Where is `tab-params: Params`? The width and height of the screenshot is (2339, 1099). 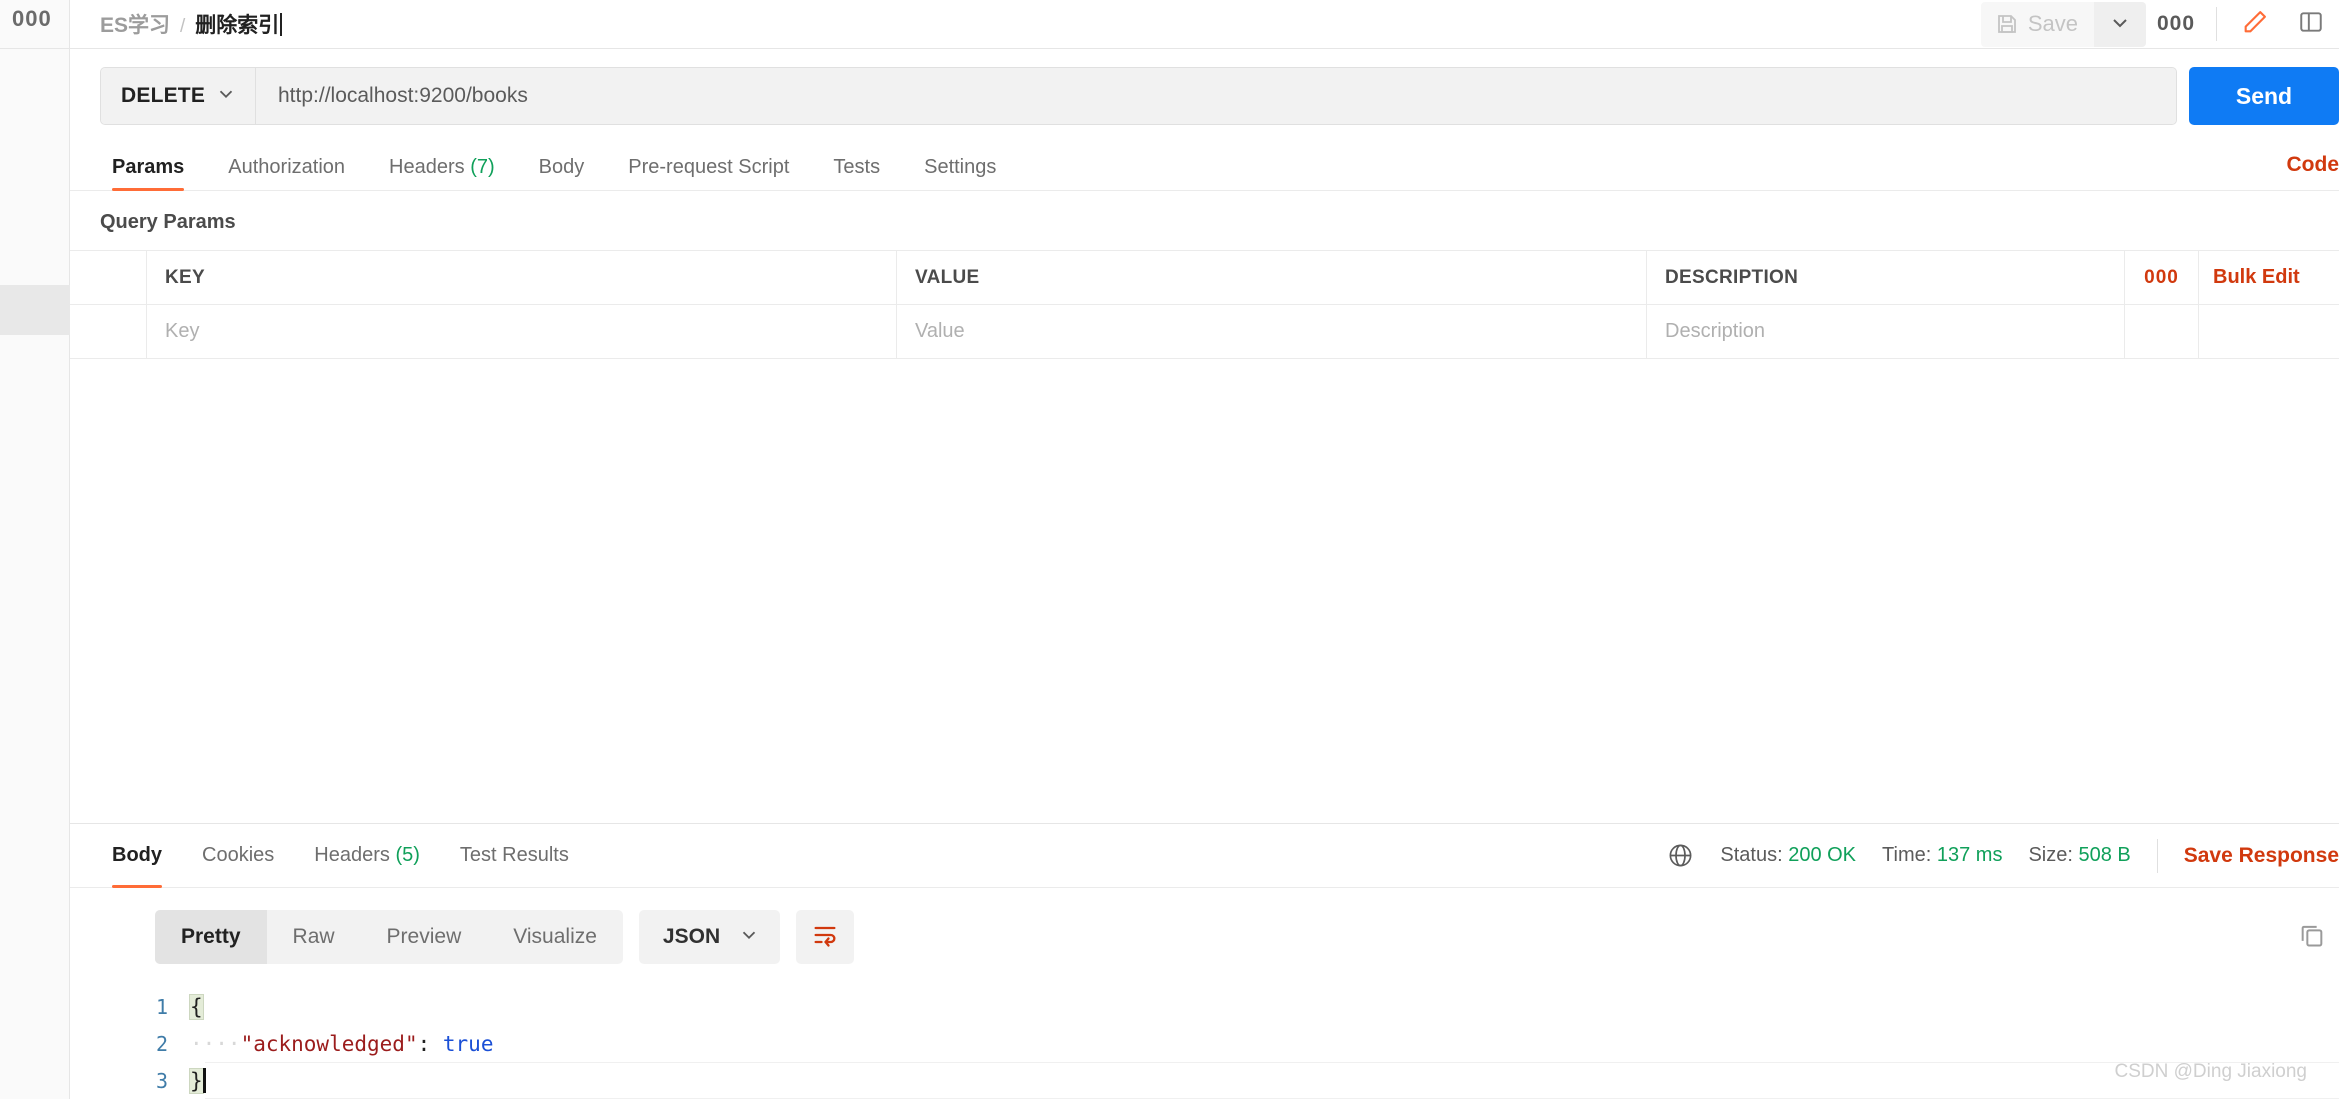 tab-params: Params is located at coordinates (153, 174).